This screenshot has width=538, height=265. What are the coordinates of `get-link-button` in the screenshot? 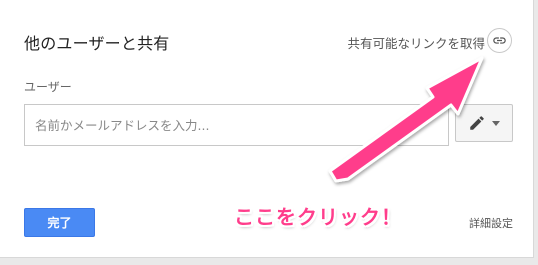 It's located at (499, 40).